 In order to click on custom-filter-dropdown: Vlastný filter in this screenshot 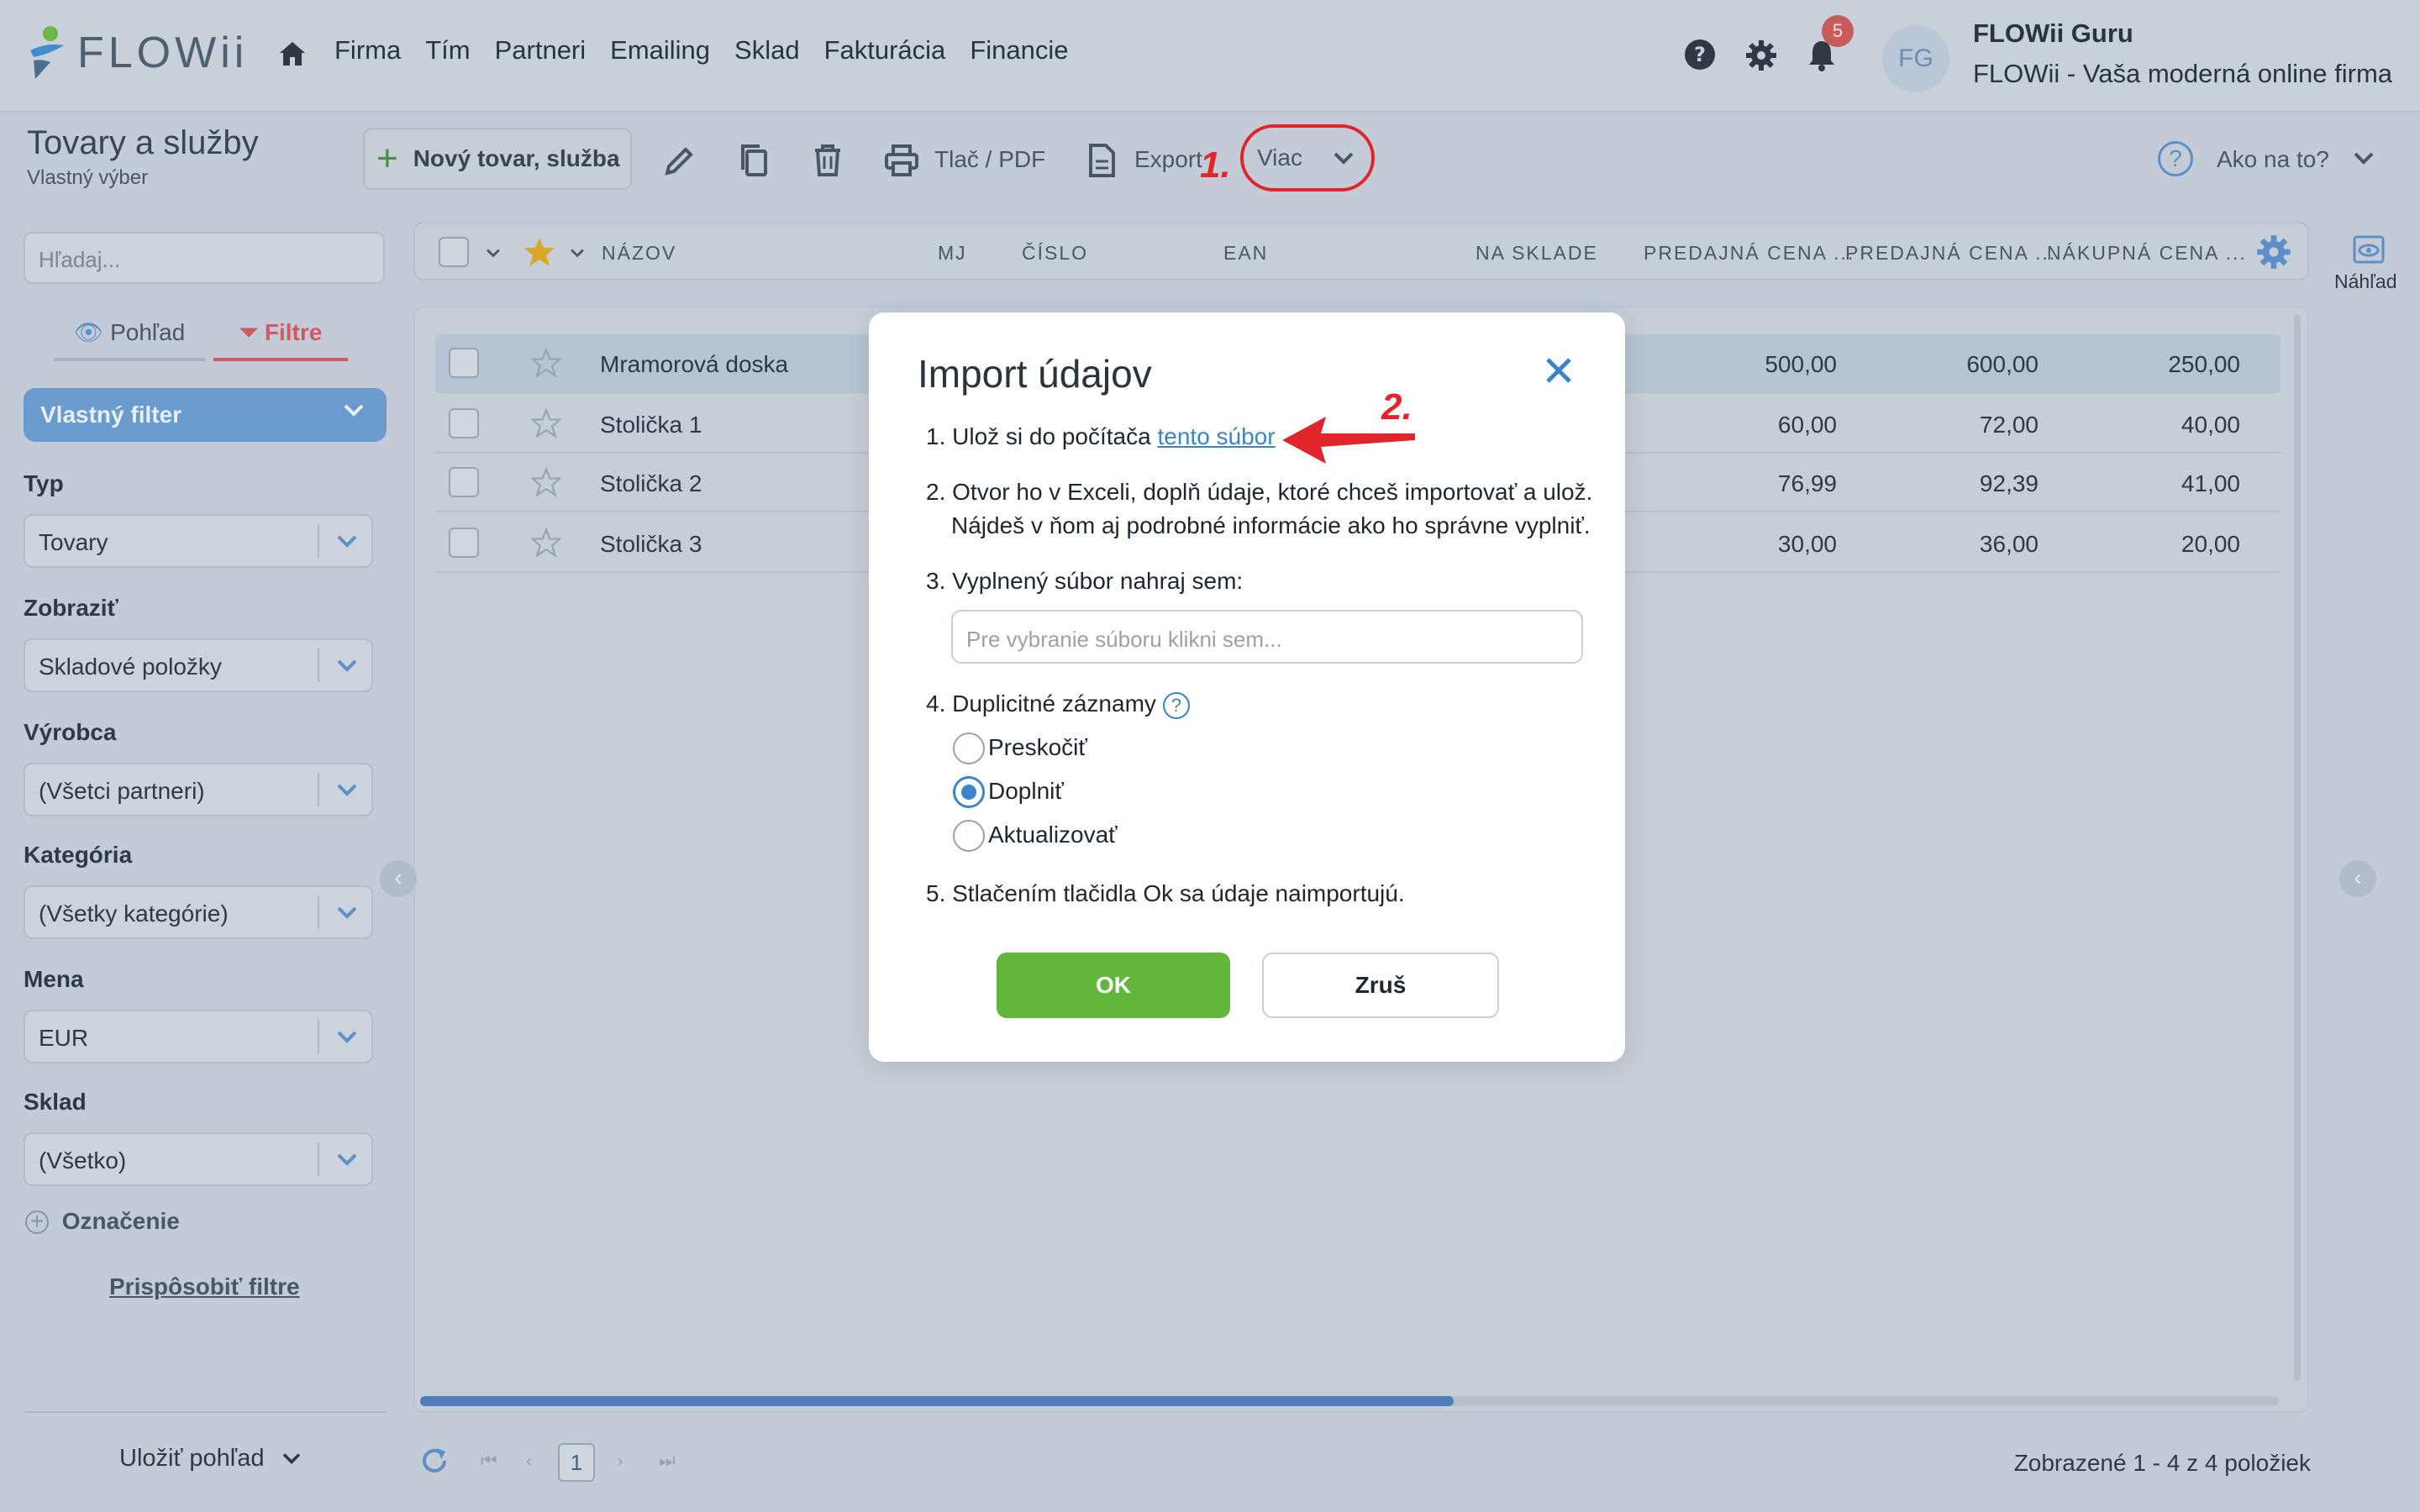, I will do `click(206, 415)`.